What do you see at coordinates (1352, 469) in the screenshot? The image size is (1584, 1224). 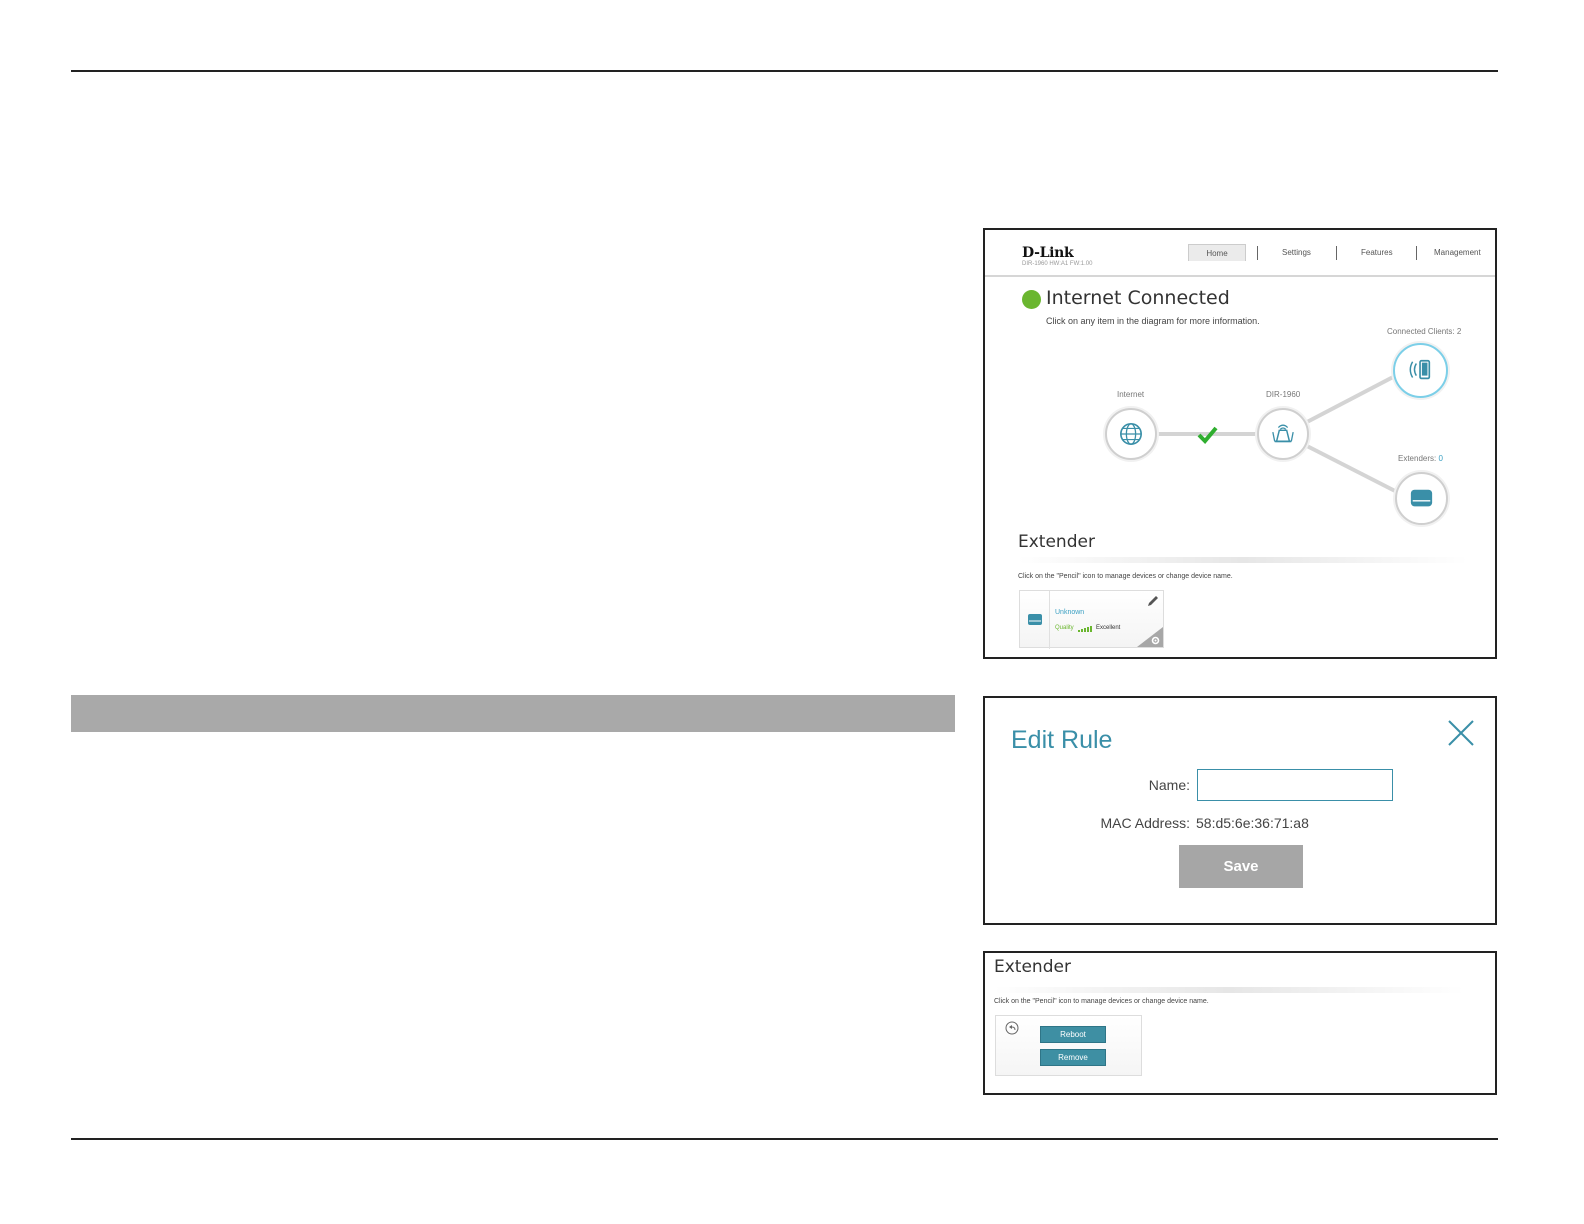 I see `extender-link-line` at bounding box center [1352, 469].